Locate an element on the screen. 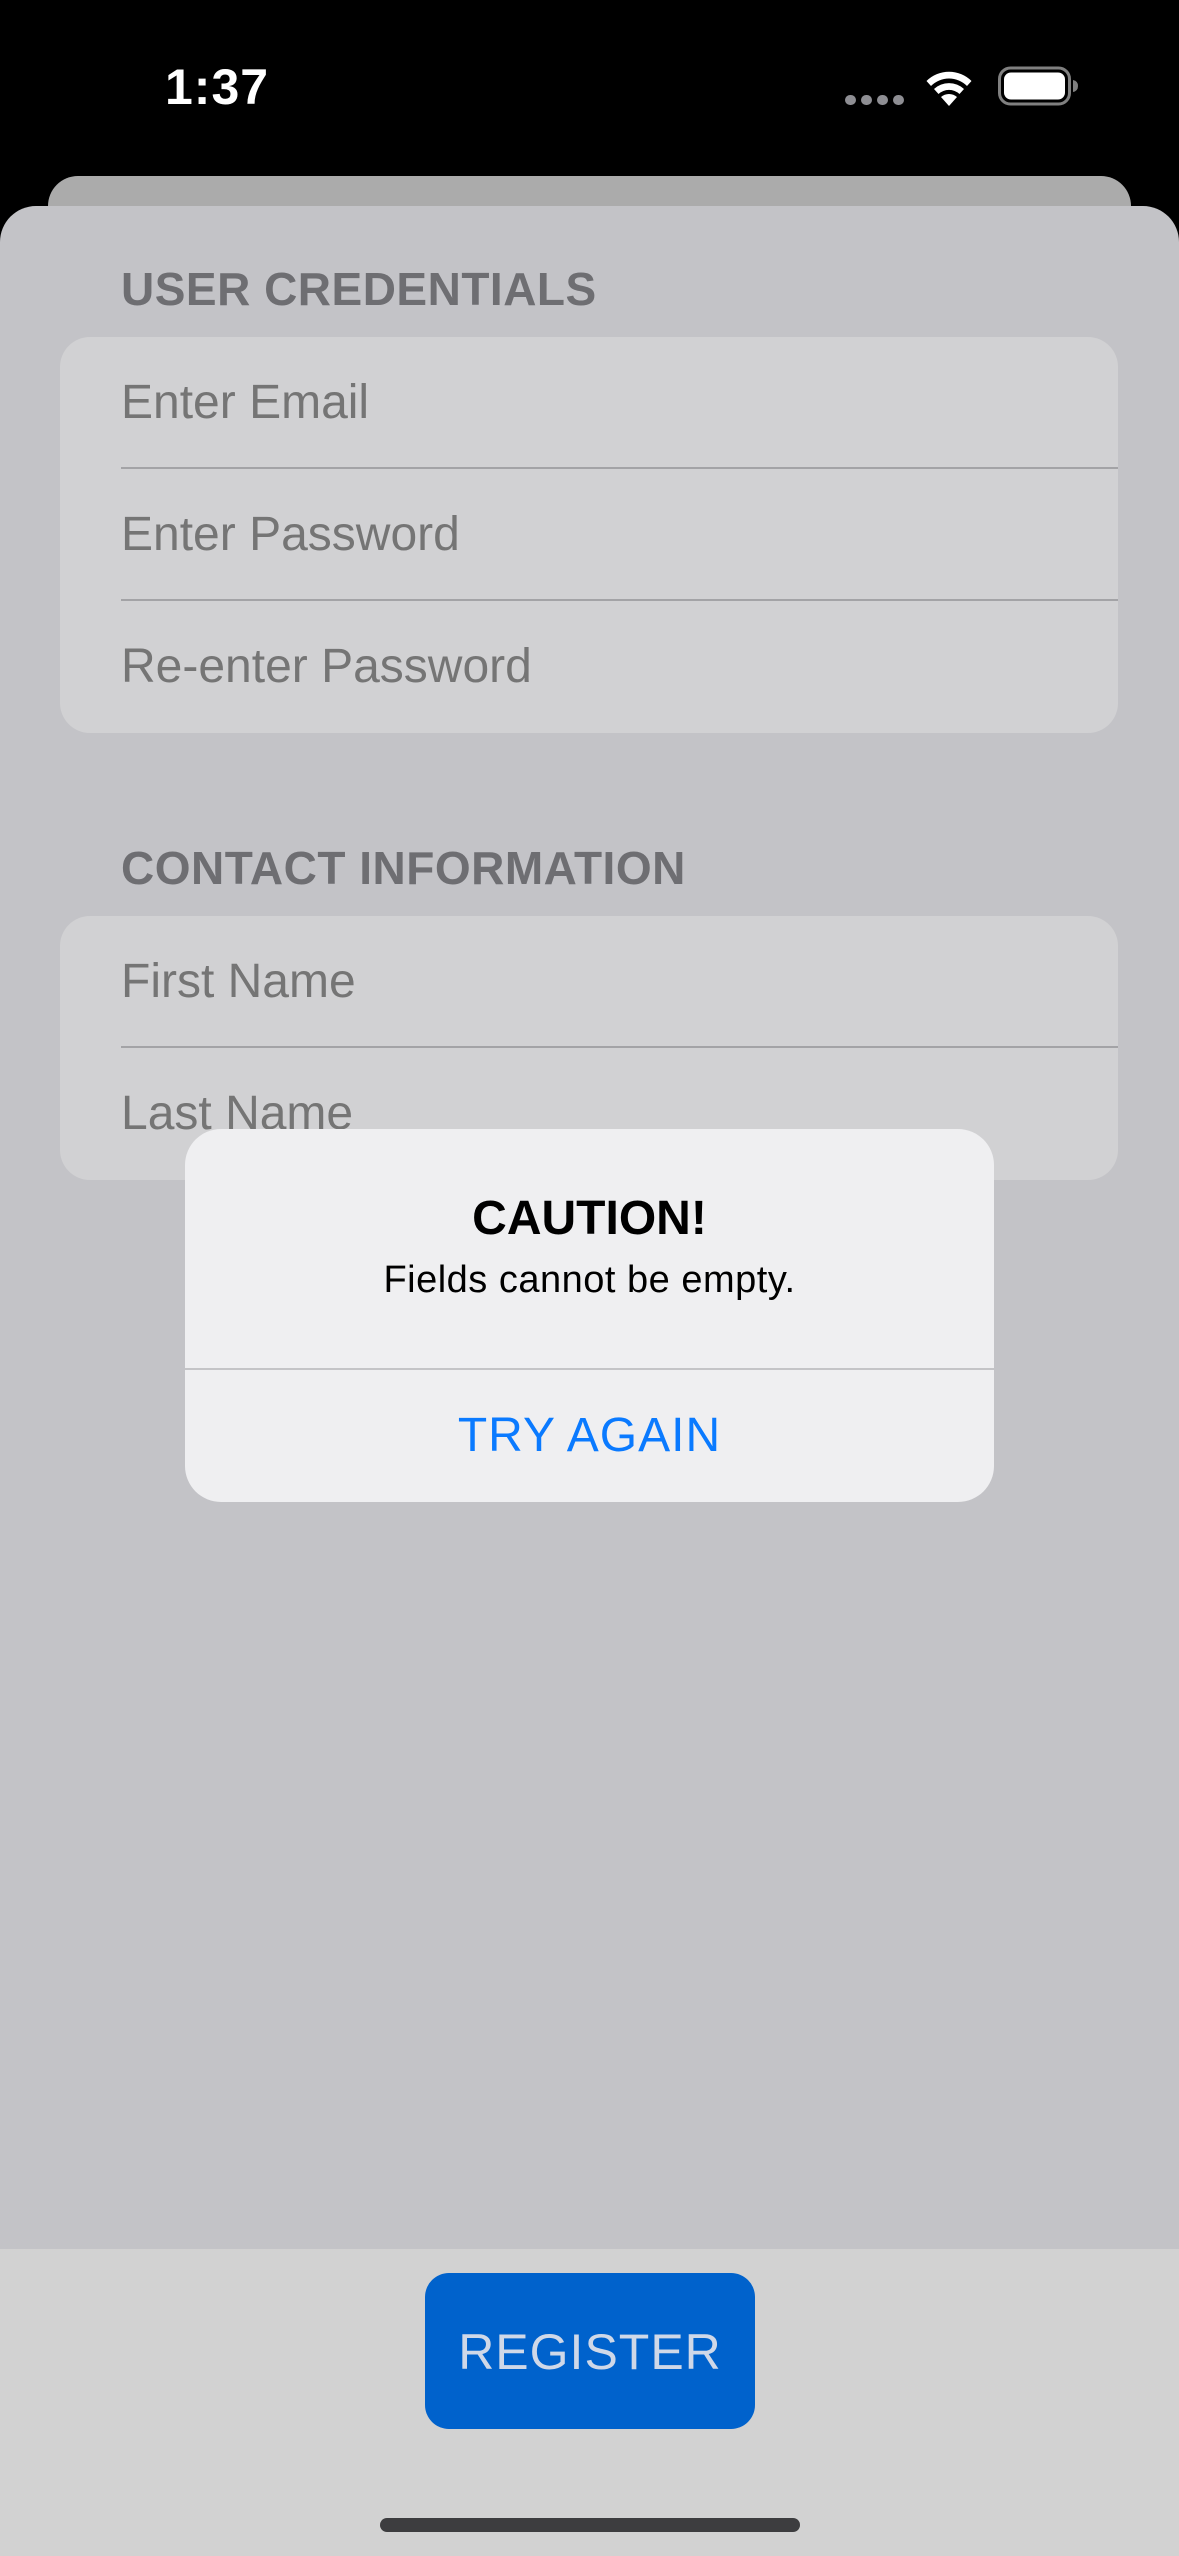  register-button: REGISTER is located at coordinates (590, 2351).